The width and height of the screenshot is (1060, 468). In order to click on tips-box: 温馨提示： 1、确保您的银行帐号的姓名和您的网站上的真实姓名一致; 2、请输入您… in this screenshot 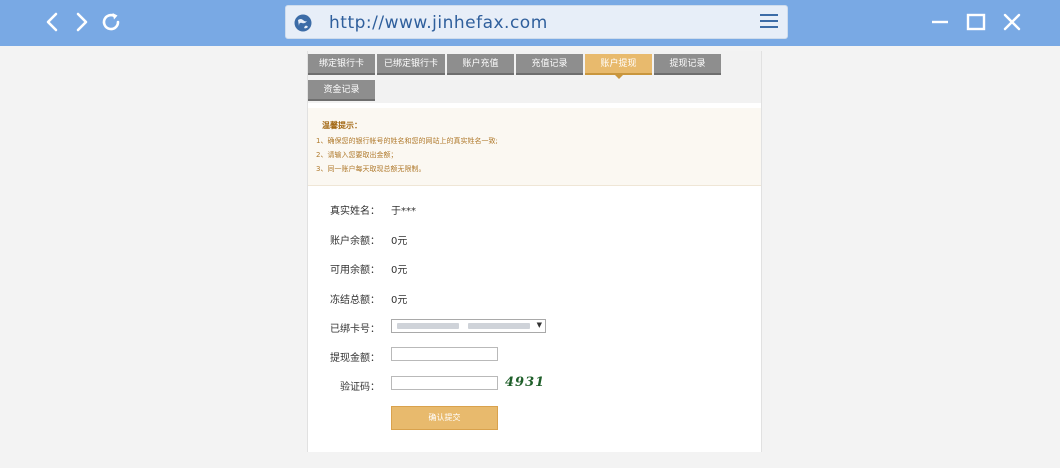, I will do `click(534, 147)`.